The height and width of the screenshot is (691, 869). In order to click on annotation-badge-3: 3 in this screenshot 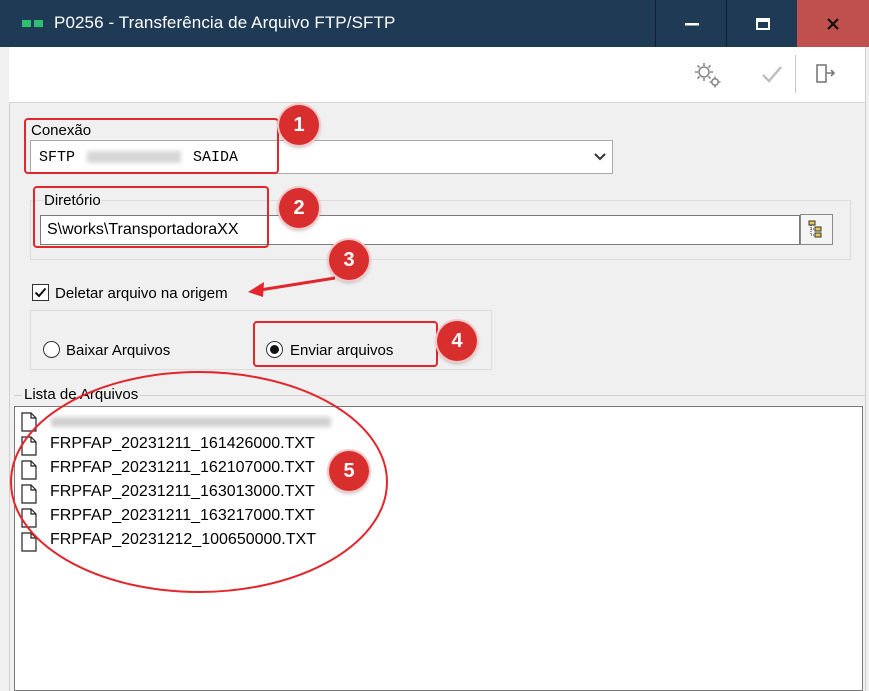, I will do `click(349, 260)`.